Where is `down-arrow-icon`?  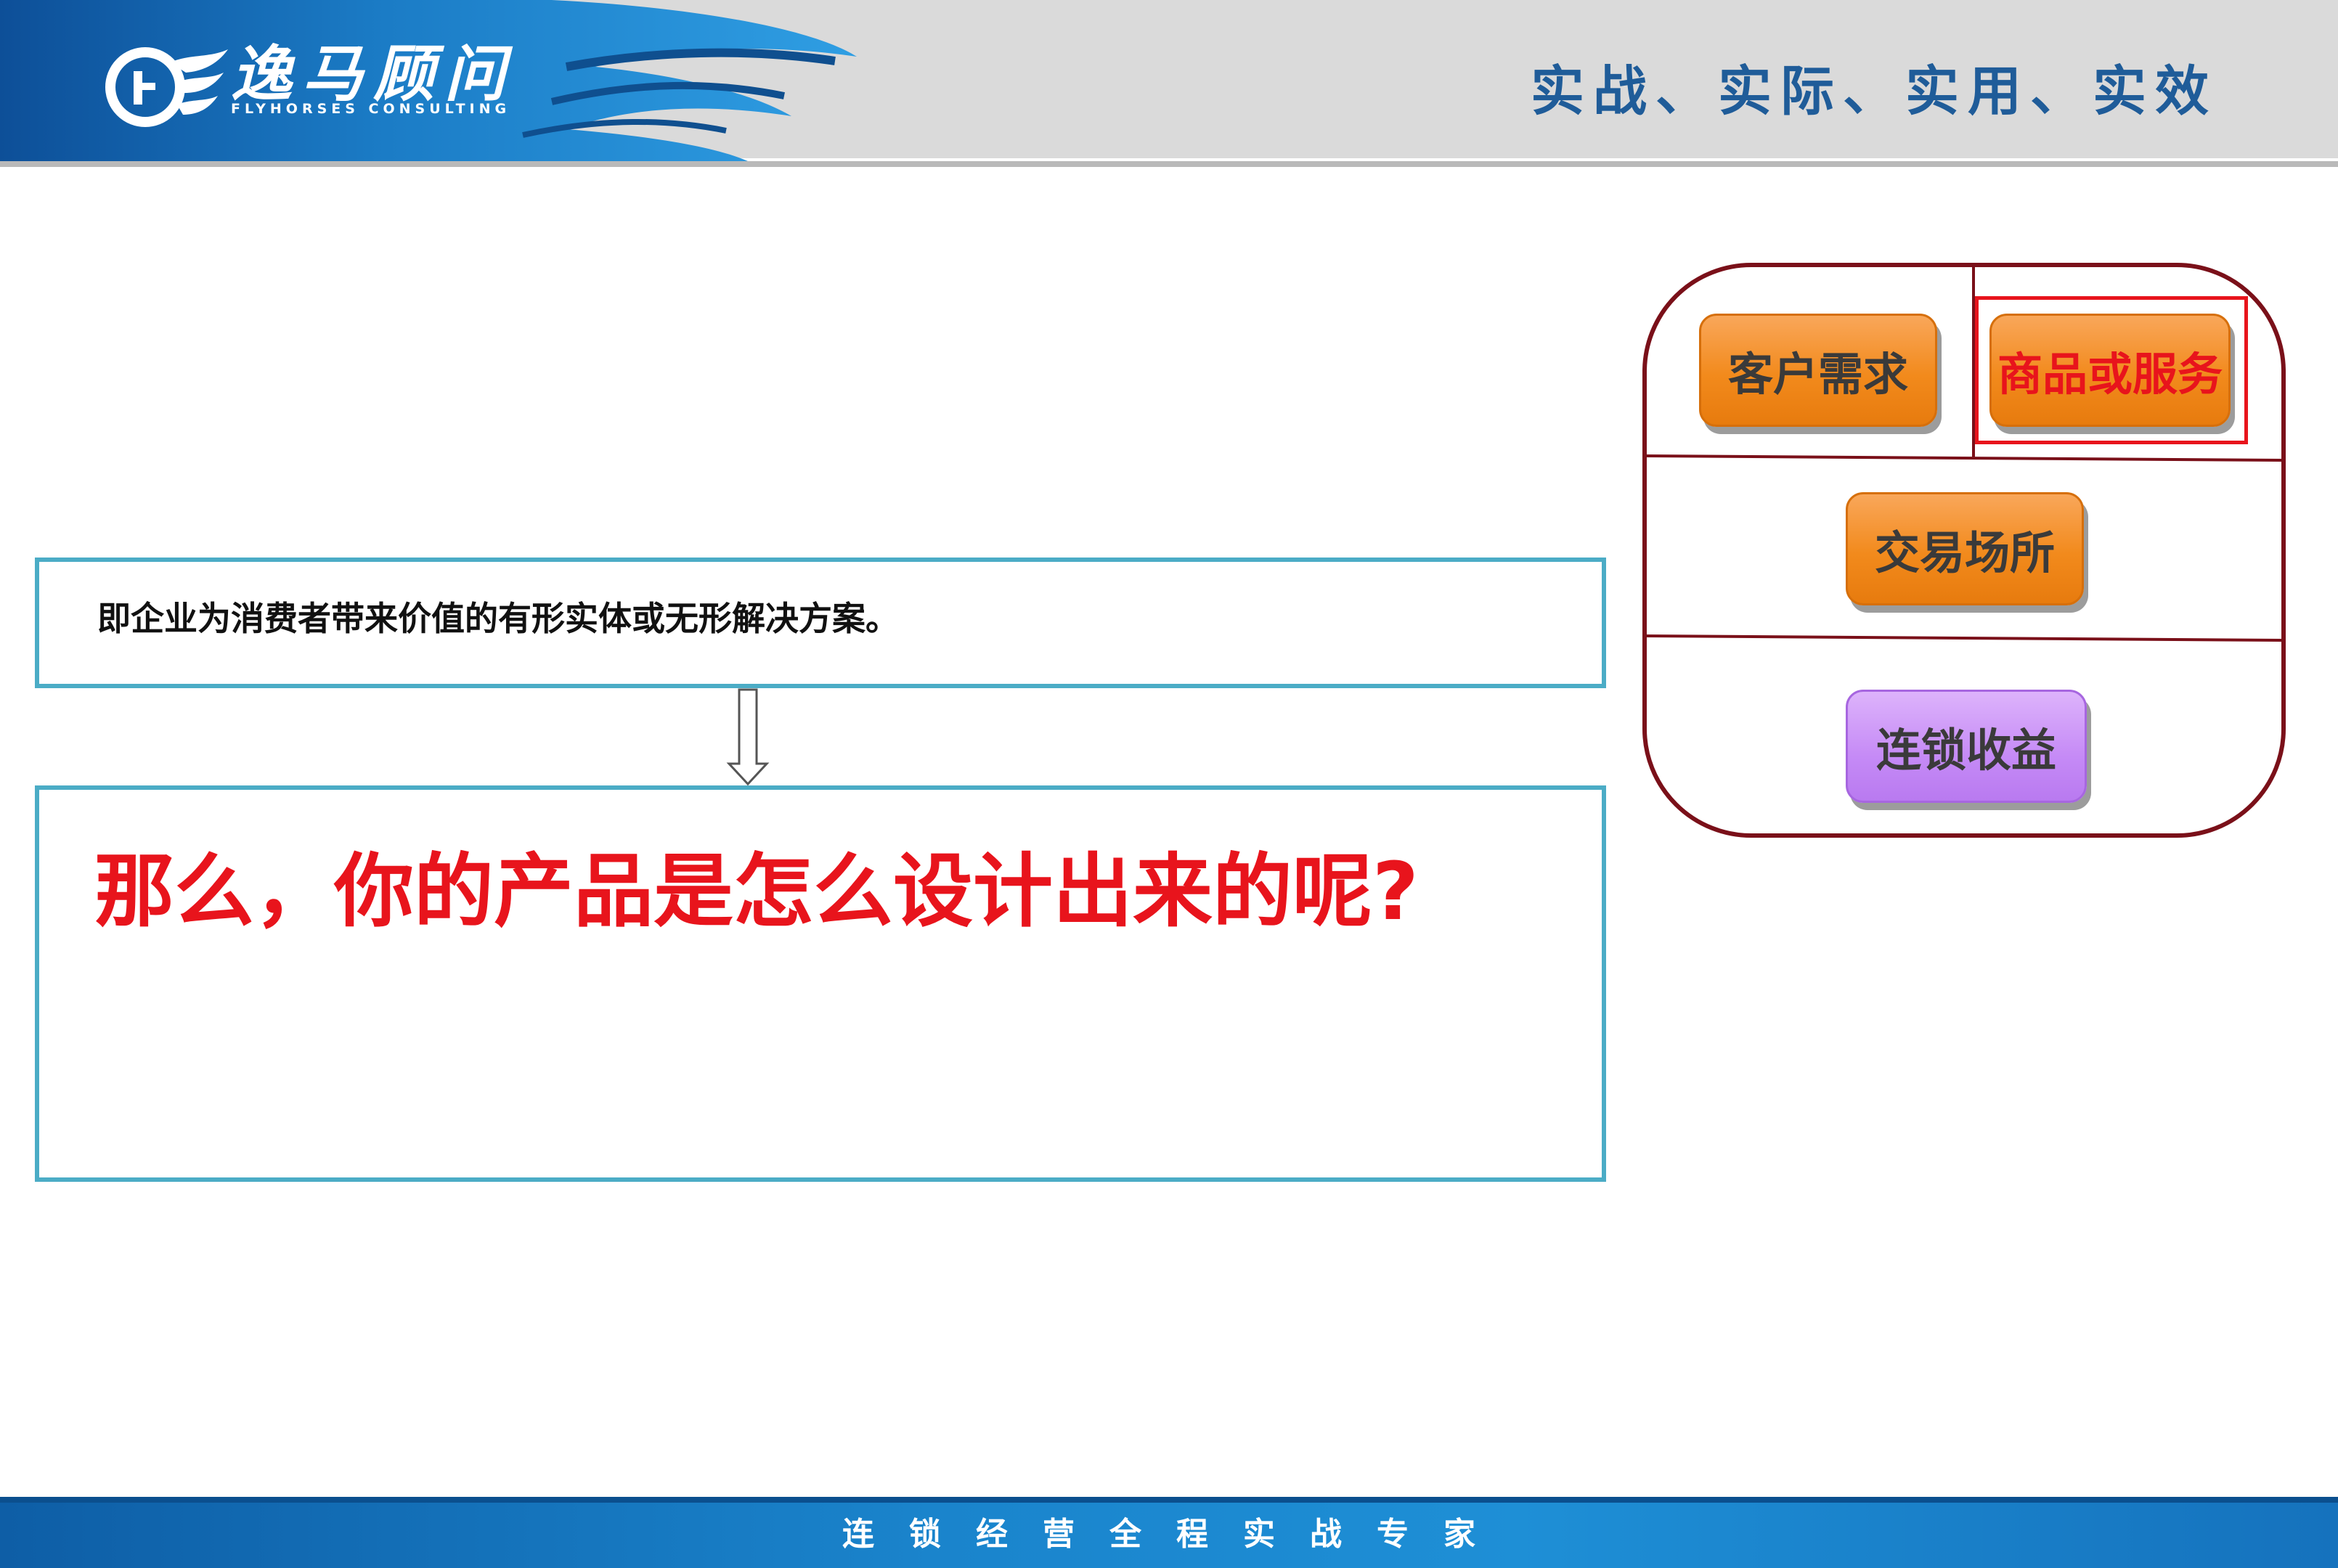 down-arrow-icon is located at coordinates (748, 737).